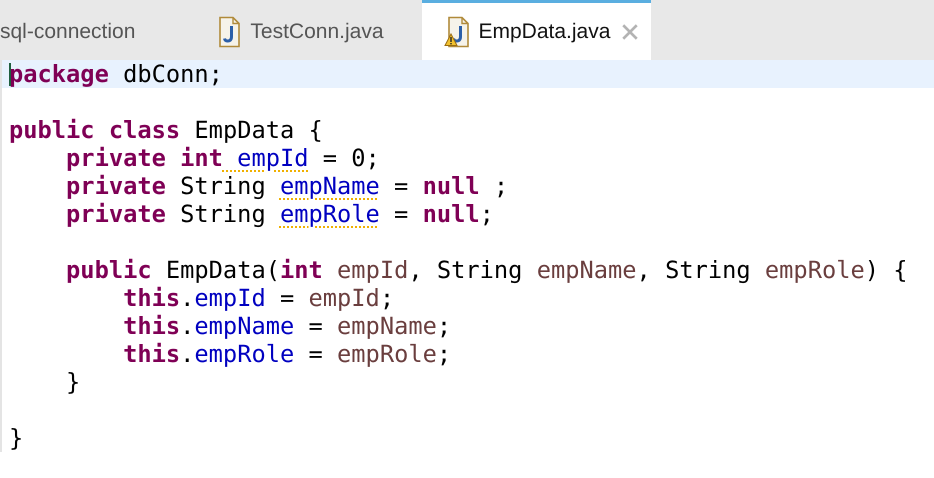 The image size is (934, 478). Describe the element at coordinates (259, 298) in the screenshot. I see `code-line: this.empId = empId;` at that location.